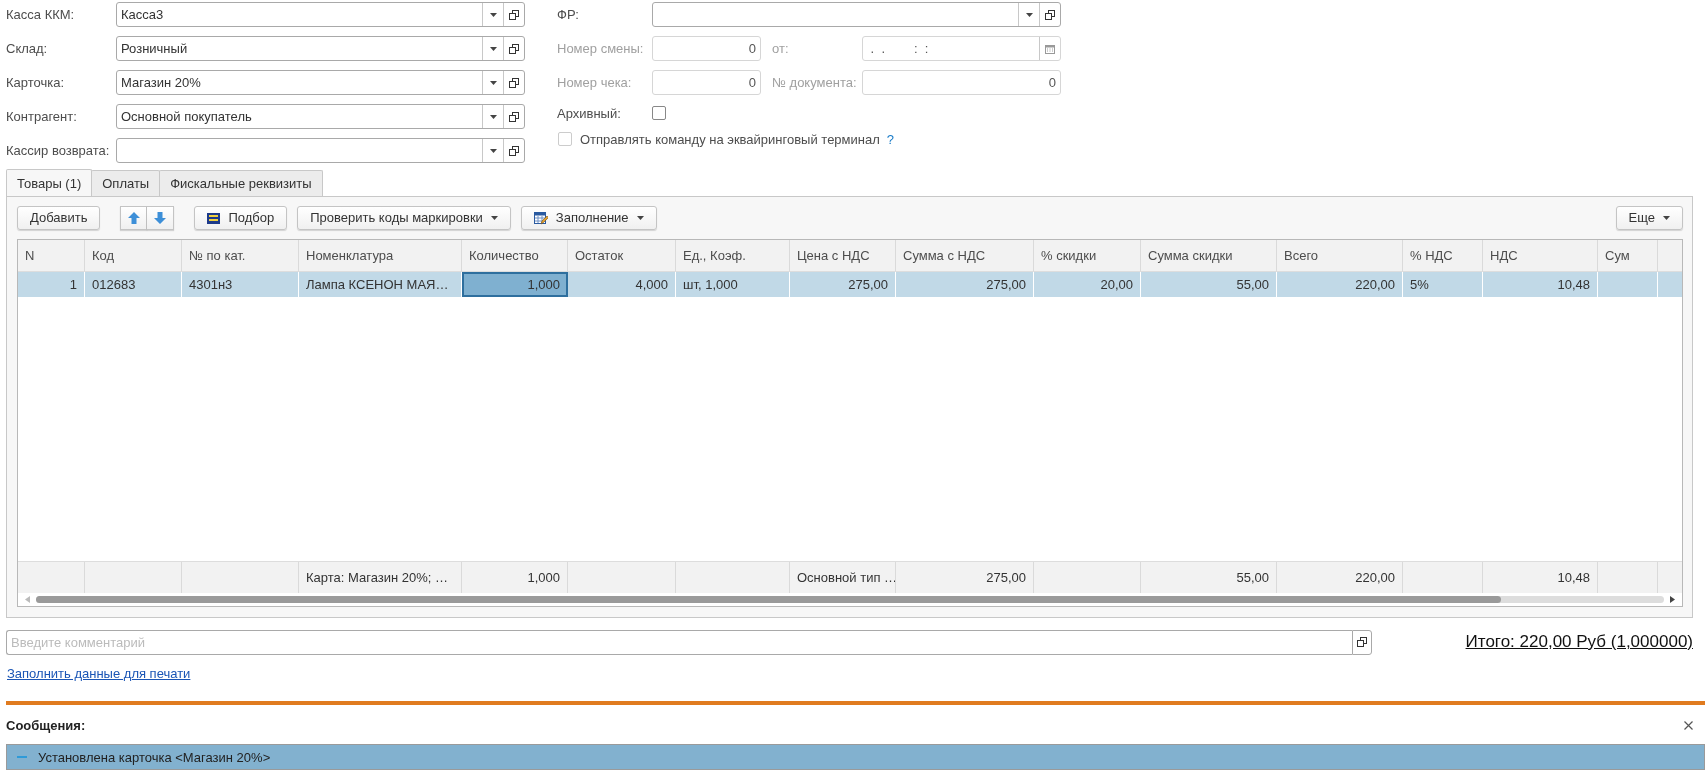 The image size is (1705, 775). I want to click on column-header: НДС, so click(1540, 255).